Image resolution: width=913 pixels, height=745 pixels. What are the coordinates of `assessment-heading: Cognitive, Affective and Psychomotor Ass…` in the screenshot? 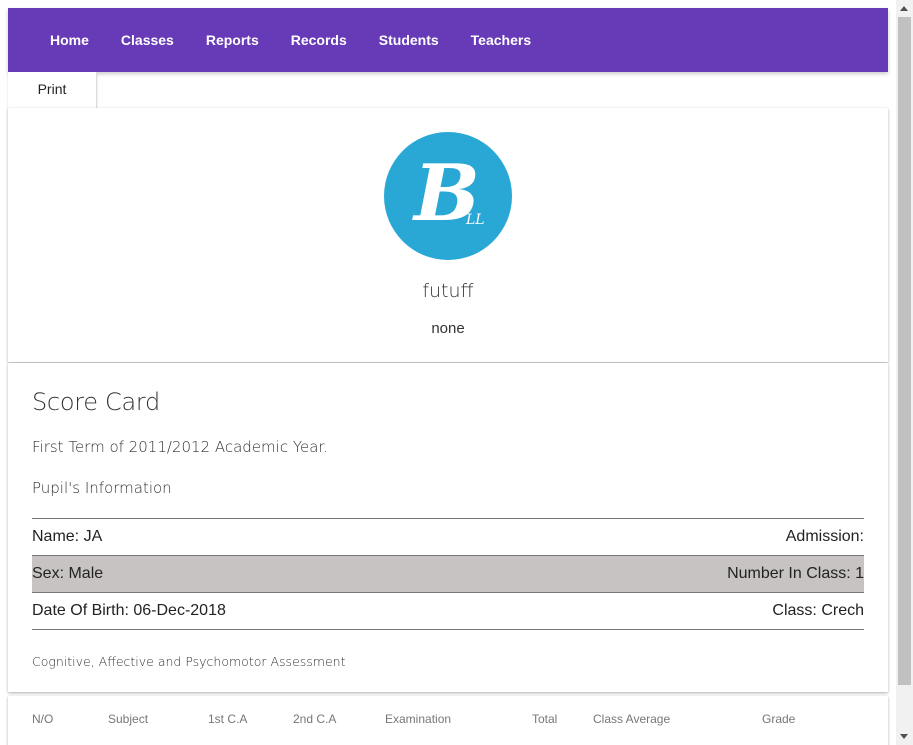 It's located at (189, 661).